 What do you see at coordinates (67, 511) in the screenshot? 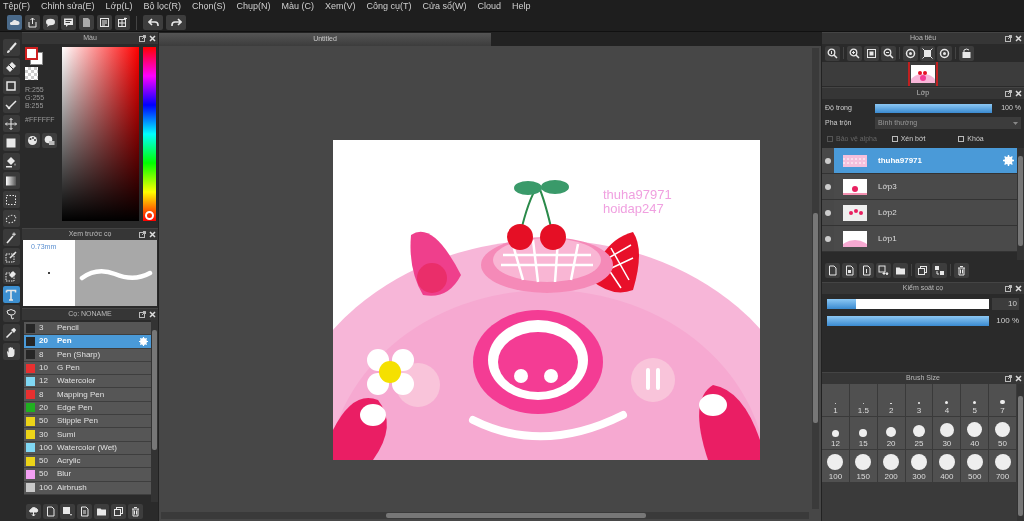
I see `brush-type-button` at bounding box center [67, 511].